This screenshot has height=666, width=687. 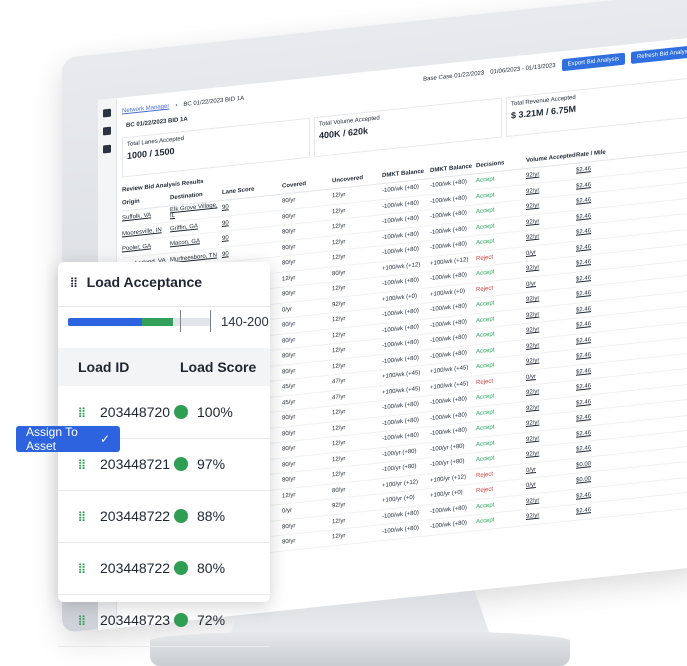 I want to click on column-header: Decisions, so click(x=501, y=163).